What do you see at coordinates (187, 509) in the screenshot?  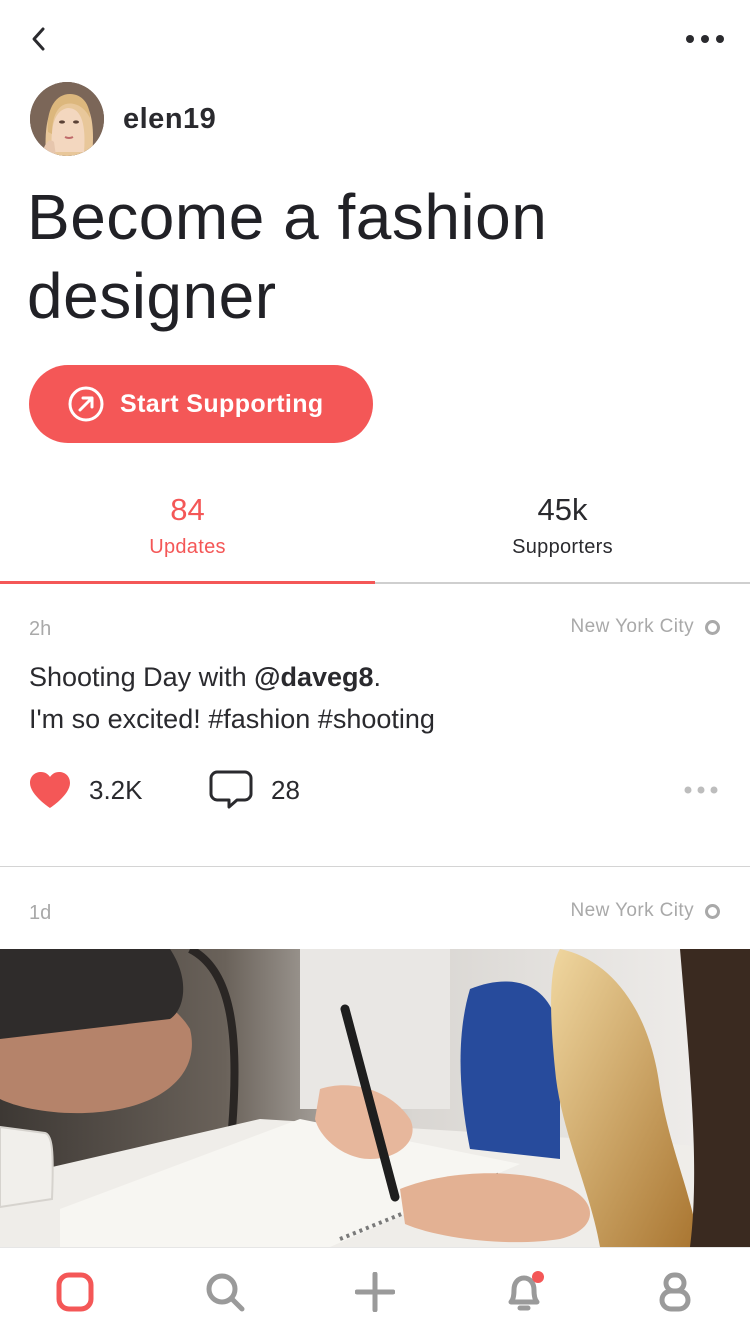 I see `updates-count: 84` at bounding box center [187, 509].